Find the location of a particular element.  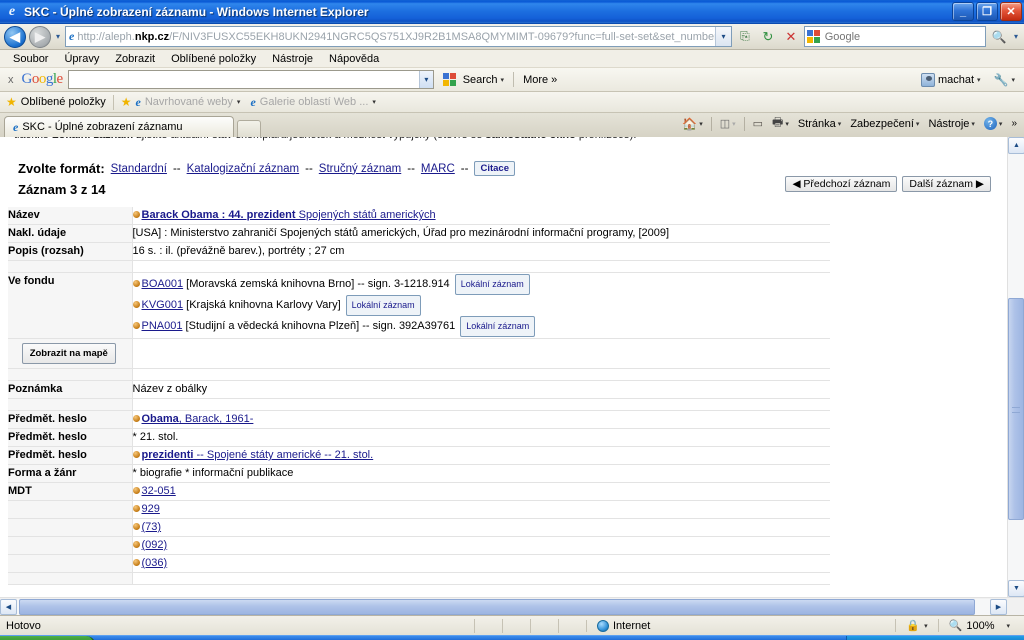

zoom-caret-icon: ▾ is located at coordinates (1008, 626).